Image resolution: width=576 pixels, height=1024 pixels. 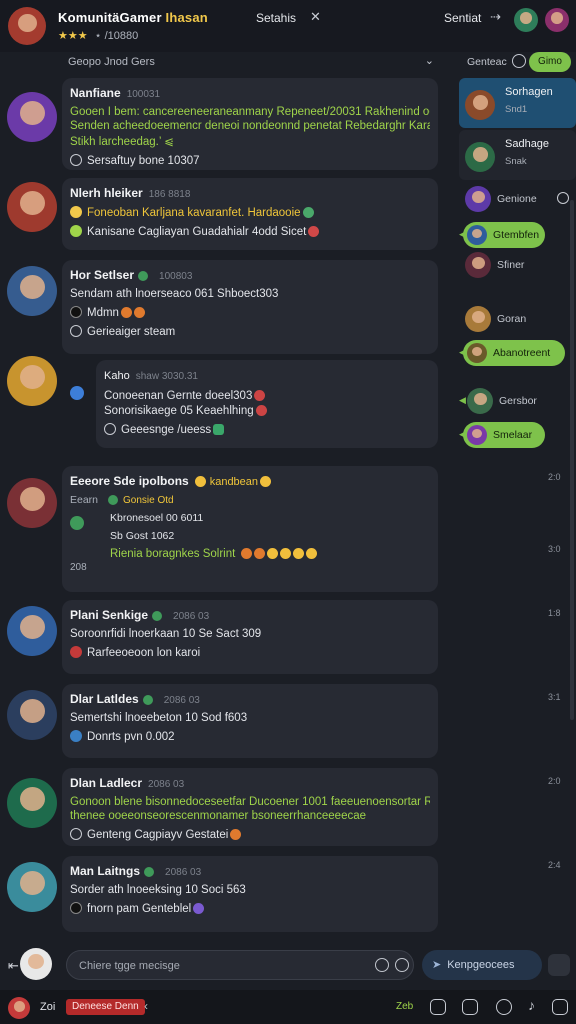 I want to click on message-footer: Sersaftuy bone 10307, so click(x=143, y=161).